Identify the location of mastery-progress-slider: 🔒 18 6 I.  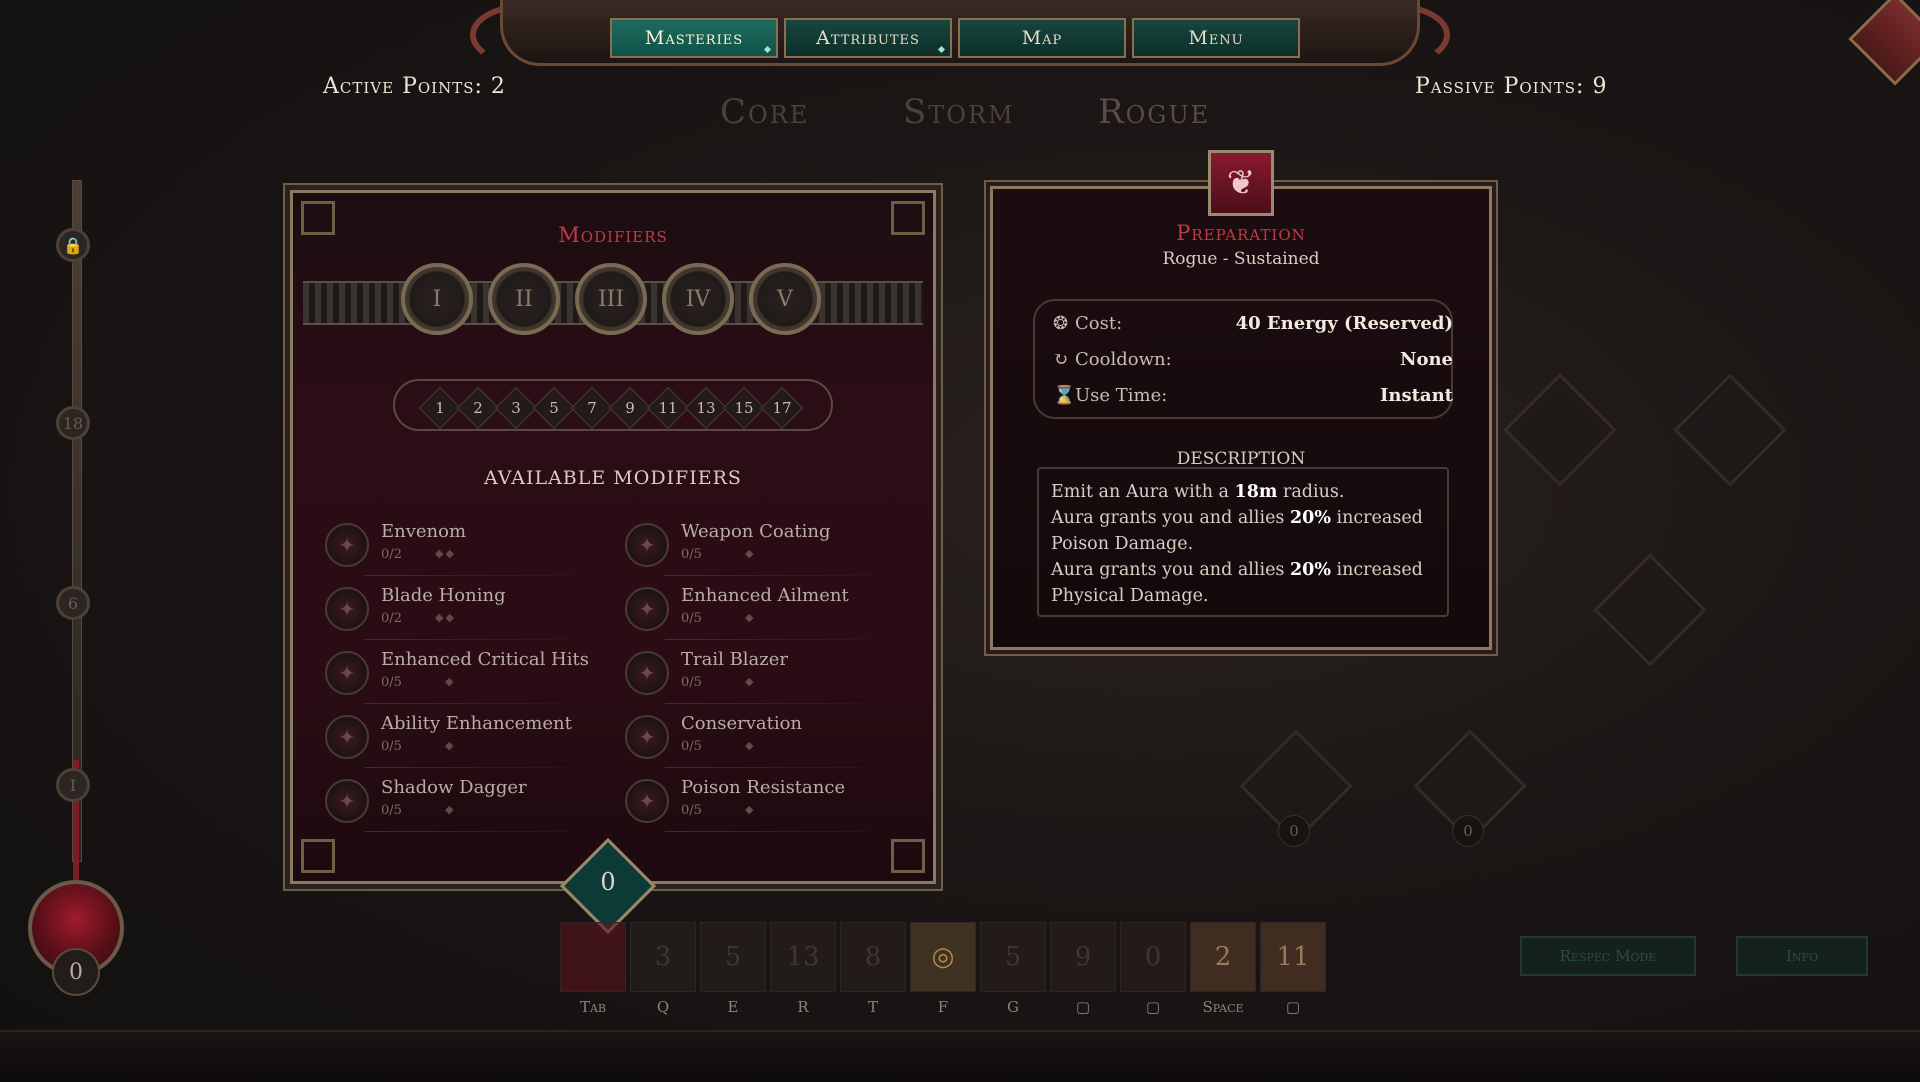
(73, 540).